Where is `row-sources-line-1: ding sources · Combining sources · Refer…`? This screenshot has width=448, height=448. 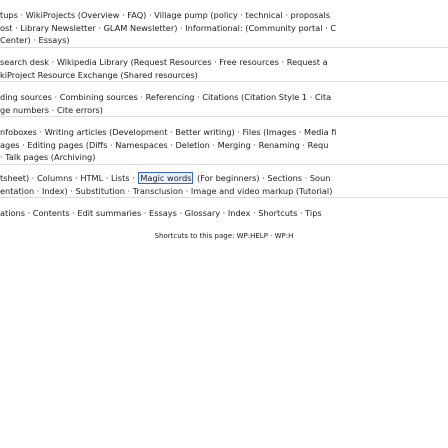 row-sources-line-1: ding sources · Combining sources · Refer… is located at coordinates (224, 97).